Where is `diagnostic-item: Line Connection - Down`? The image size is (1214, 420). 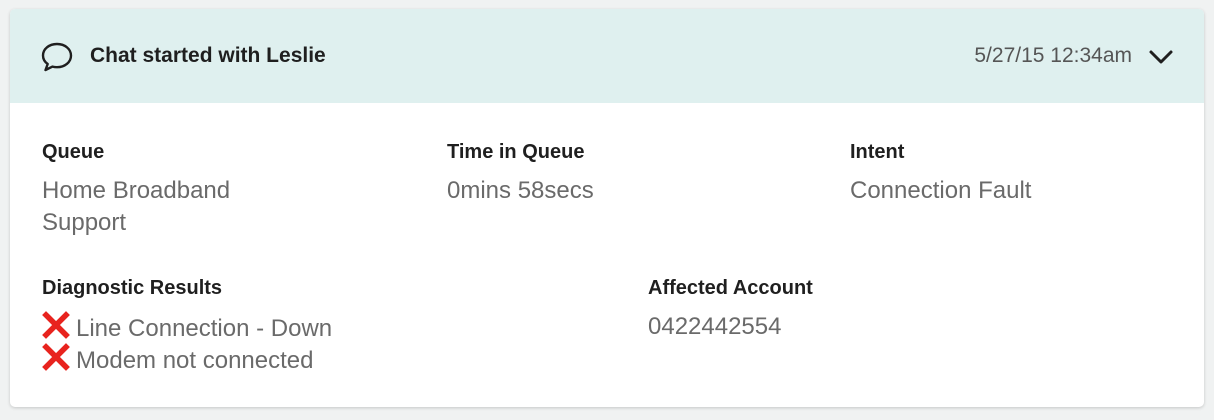
diagnostic-item: Line Connection - Down is located at coordinates (187, 327).